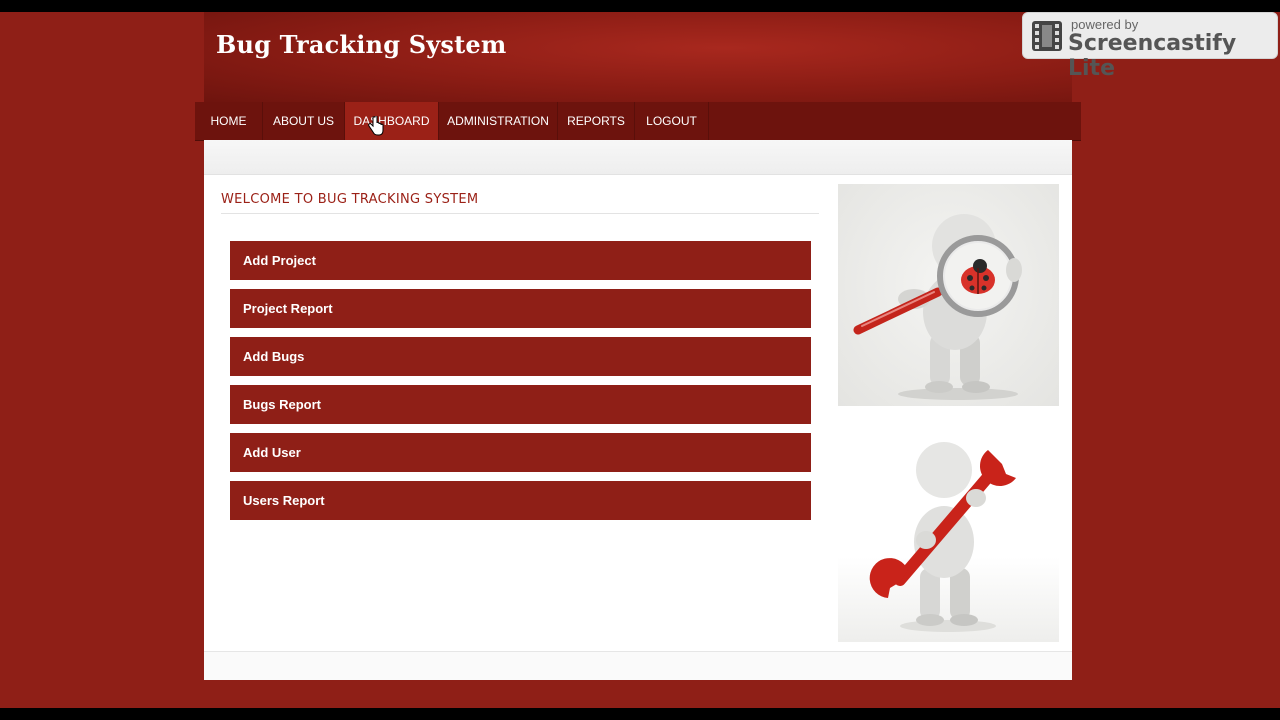 This screenshot has height=720, width=1280. I want to click on screencastify-watermark: powered by Screencastify Lite, so click(1150, 46).